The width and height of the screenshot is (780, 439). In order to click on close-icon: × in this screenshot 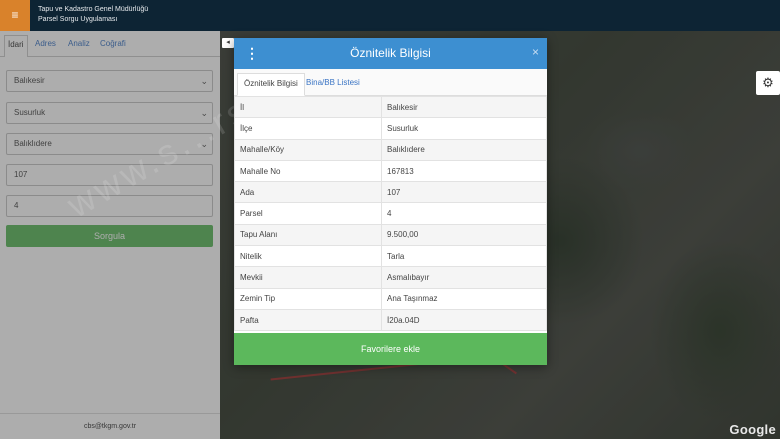, I will do `click(535, 52)`.